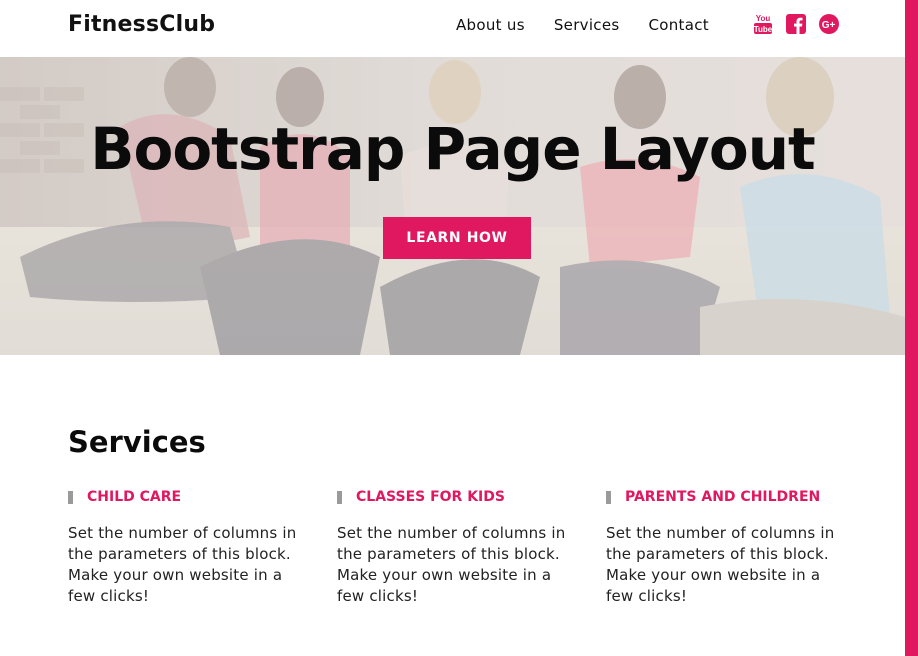 The width and height of the screenshot is (918, 656). Describe the element at coordinates (430, 497) in the screenshot. I see `service-label: CLASSES FOR KIDS` at that location.